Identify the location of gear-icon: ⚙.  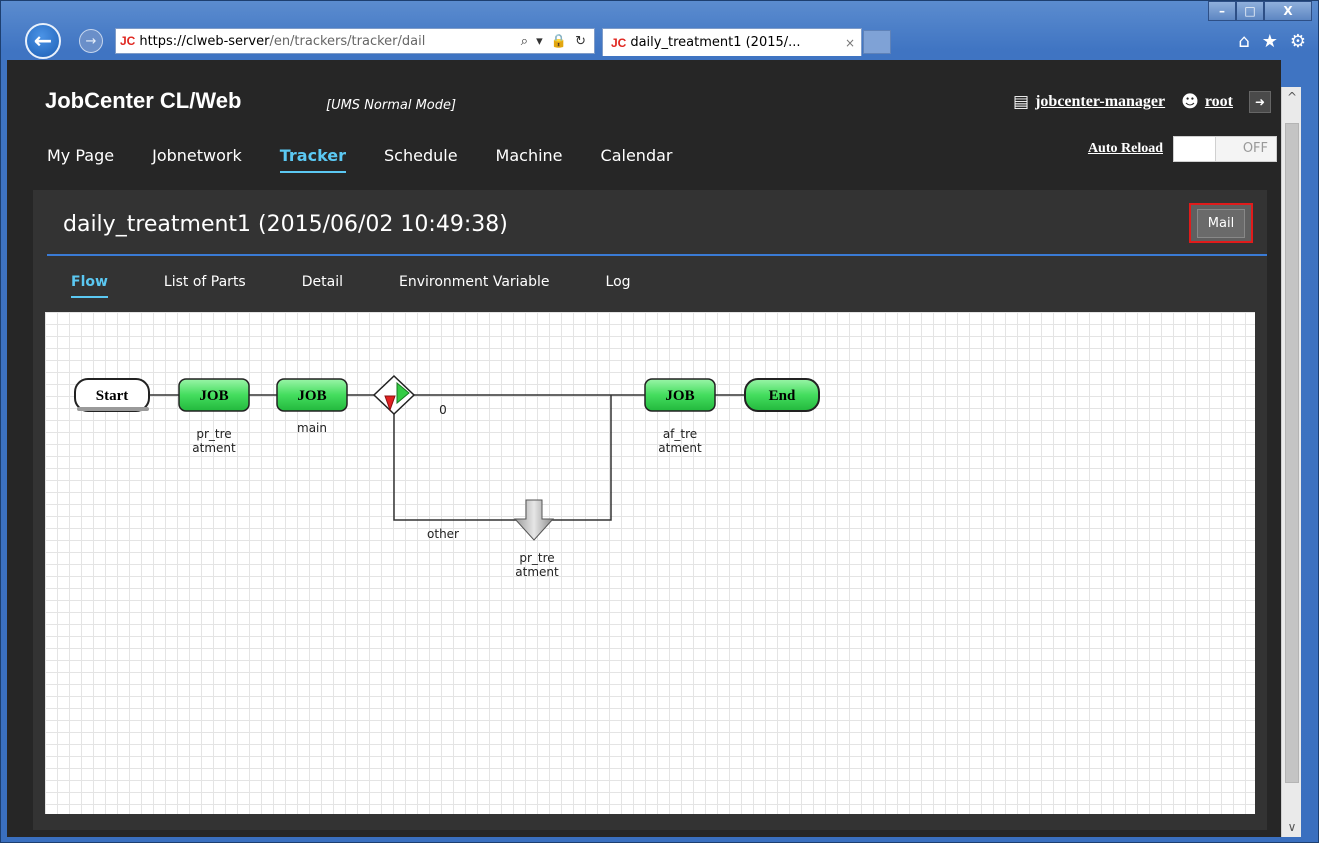
(1298, 41).